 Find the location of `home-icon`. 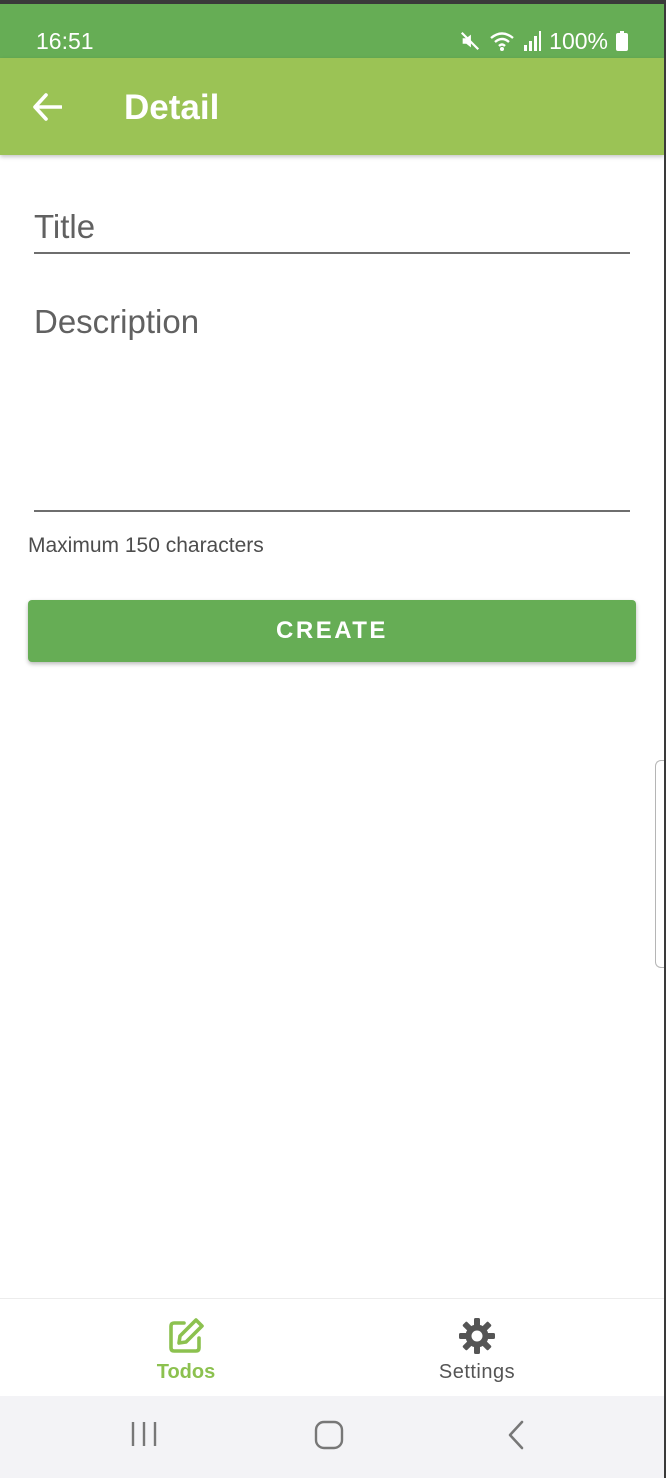

home-icon is located at coordinates (329, 1435).